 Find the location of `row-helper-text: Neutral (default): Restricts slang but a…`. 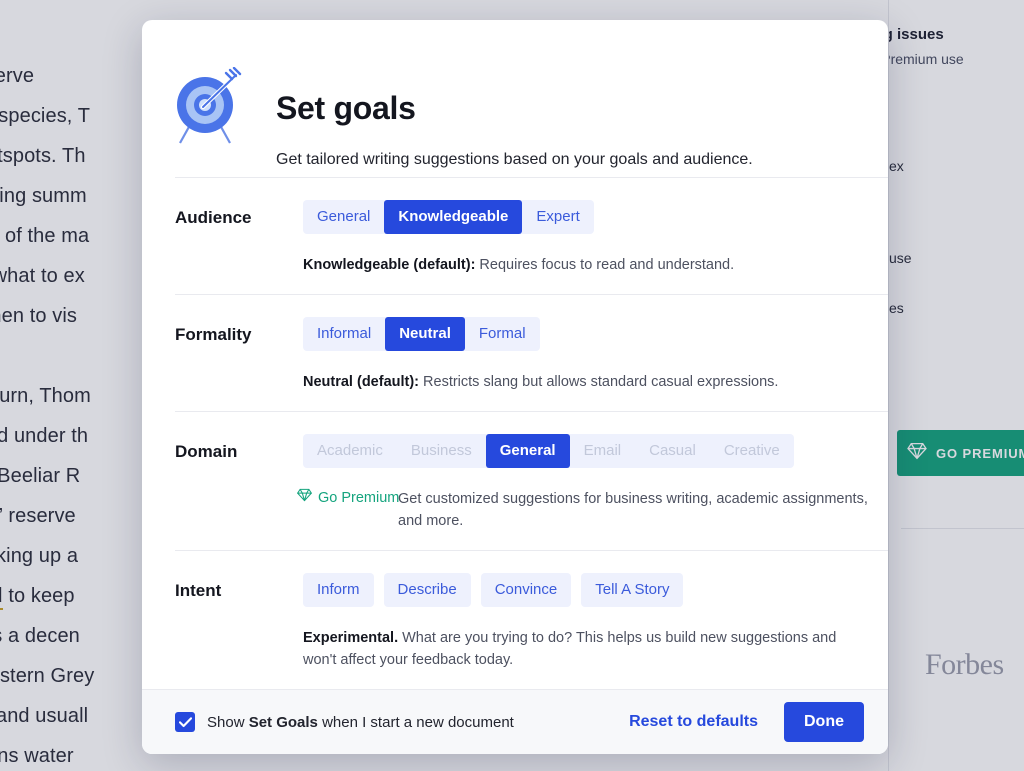

row-helper-text: Neutral (default): Restricts slang but a… is located at coordinates (541, 382).